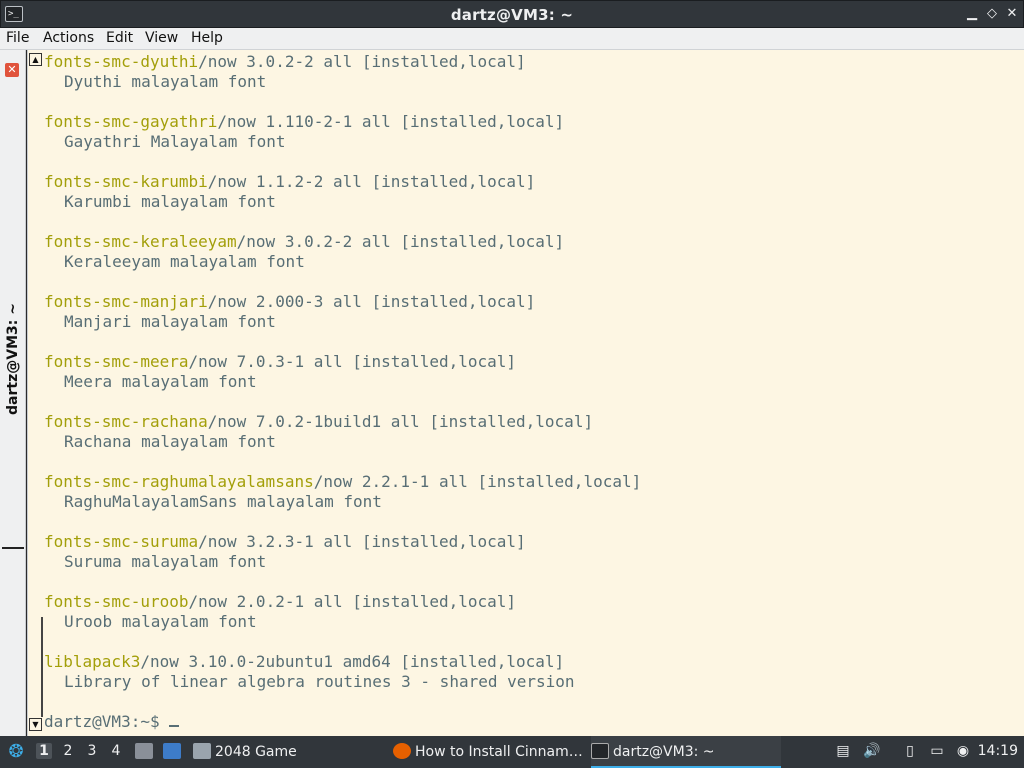  What do you see at coordinates (144, 751) in the screenshot?
I see `file-manager-icon` at bounding box center [144, 751].